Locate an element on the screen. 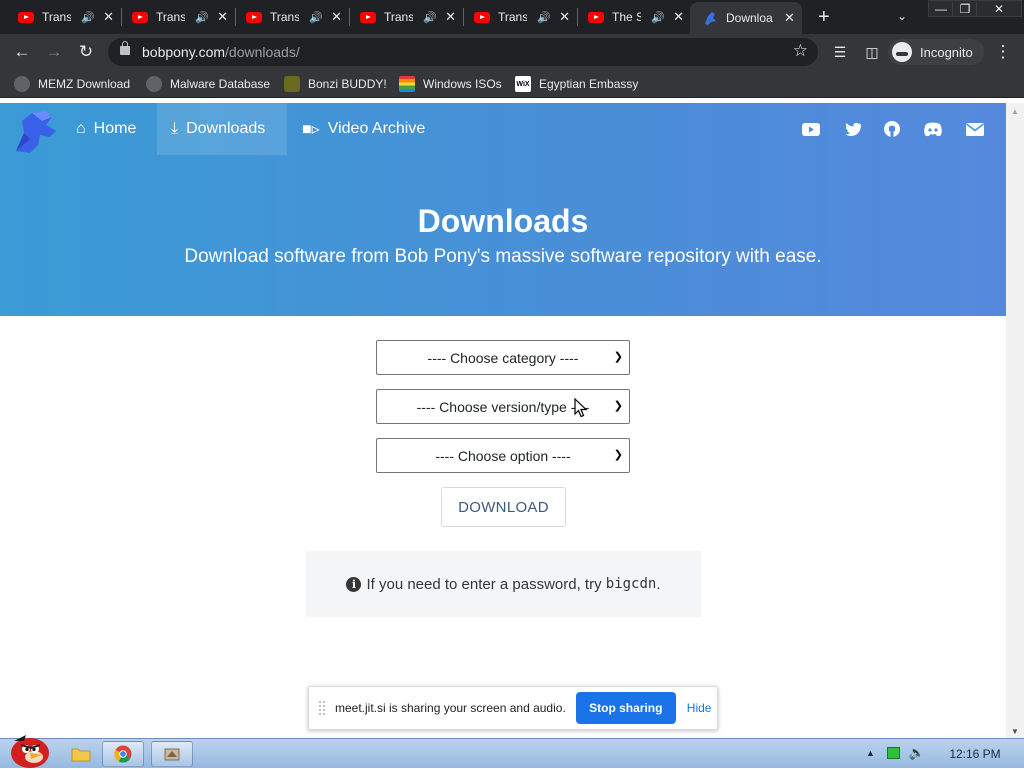 The height and width of the screenshot is (769, 1024). windows-flag-icon is located at coordinates (407, 84).